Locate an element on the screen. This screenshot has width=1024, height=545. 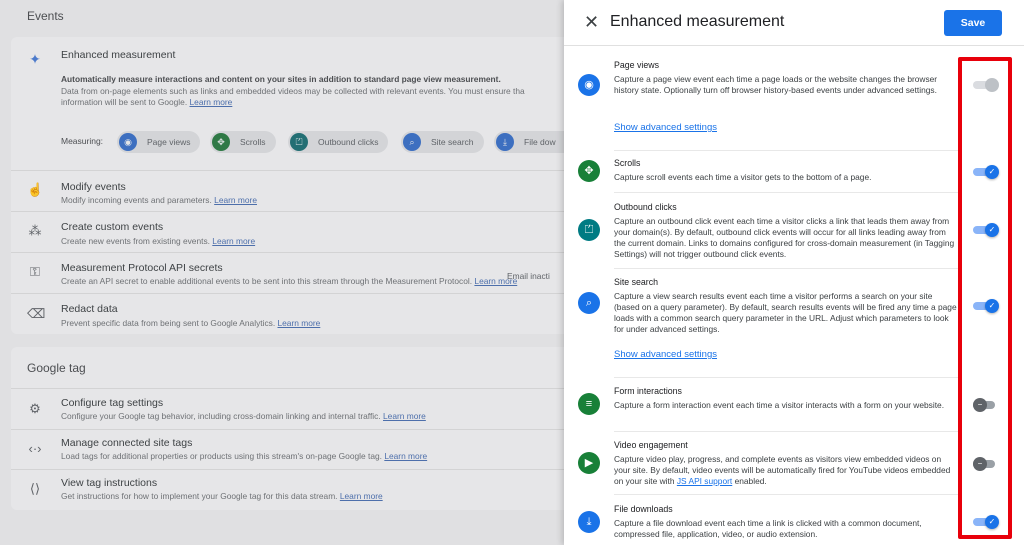
setting-title: Video engagement is located at coordinates (651, 445).